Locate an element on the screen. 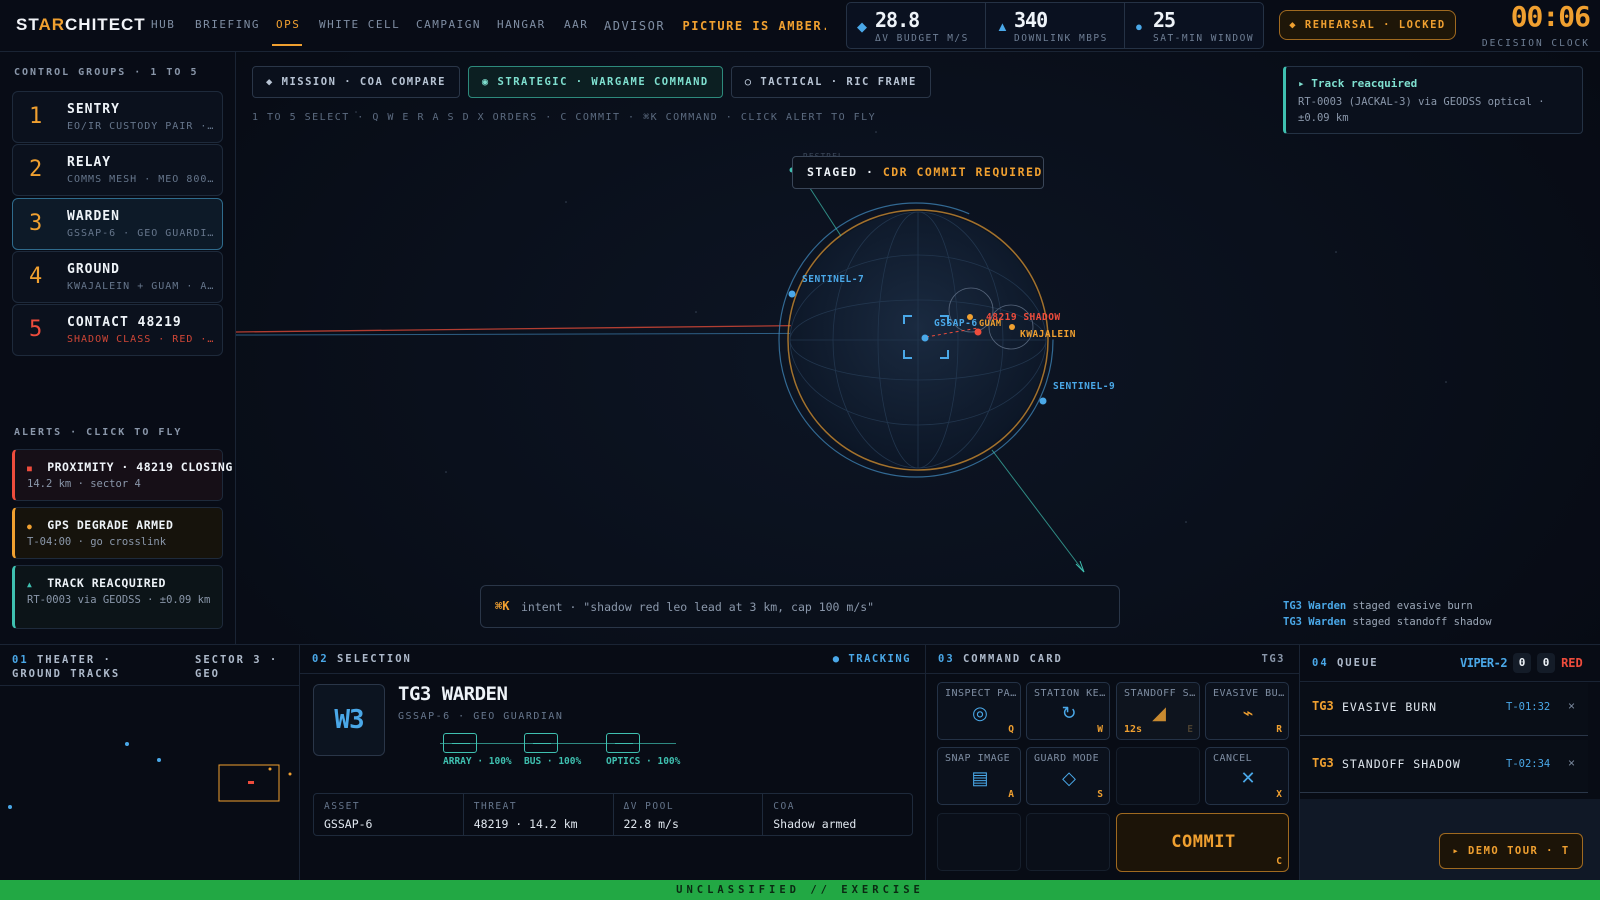 The image size is (1600, 900). subsystem-array-label: ARRAY · 100% is located at coordinates (477, 761).